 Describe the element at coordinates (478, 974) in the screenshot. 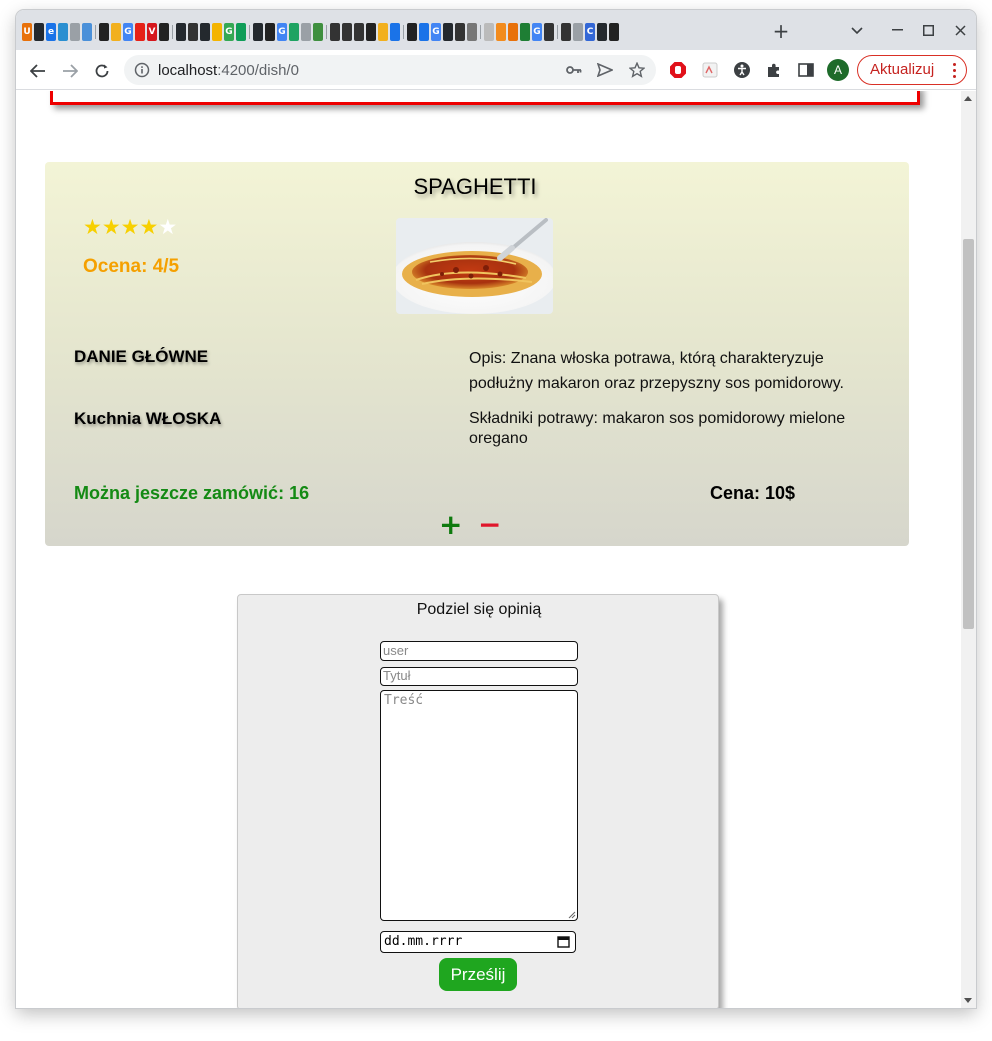

I see `submit-review-button: Prześlij` at that location.